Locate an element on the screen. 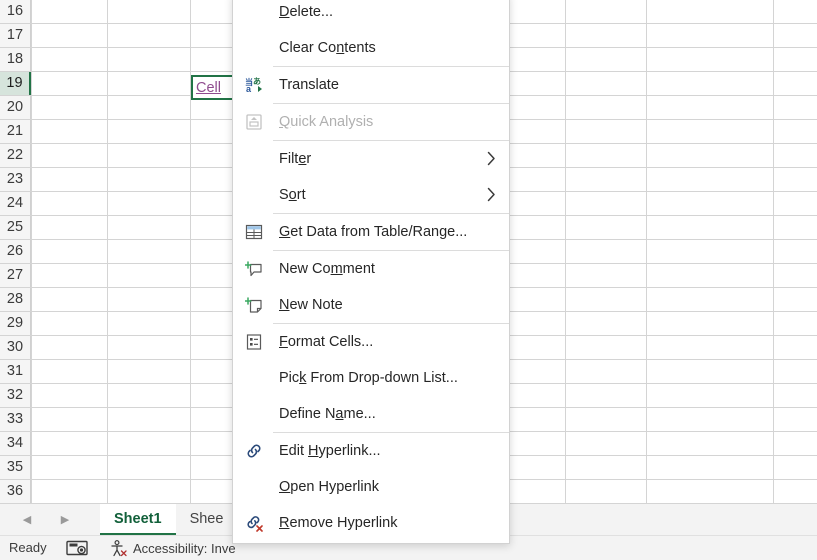 The width and height of the screenshot is (817, 560). menu-item-clear-contents: Clear Contents is located at coordinates (371, 48).